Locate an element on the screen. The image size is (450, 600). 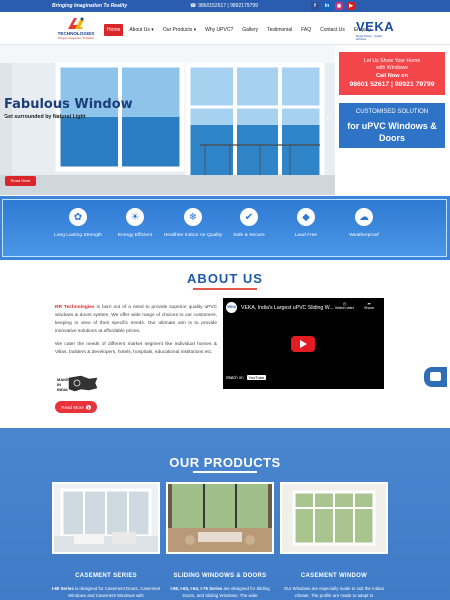
slider-next-icon: › is located at coordinates (327, 117).